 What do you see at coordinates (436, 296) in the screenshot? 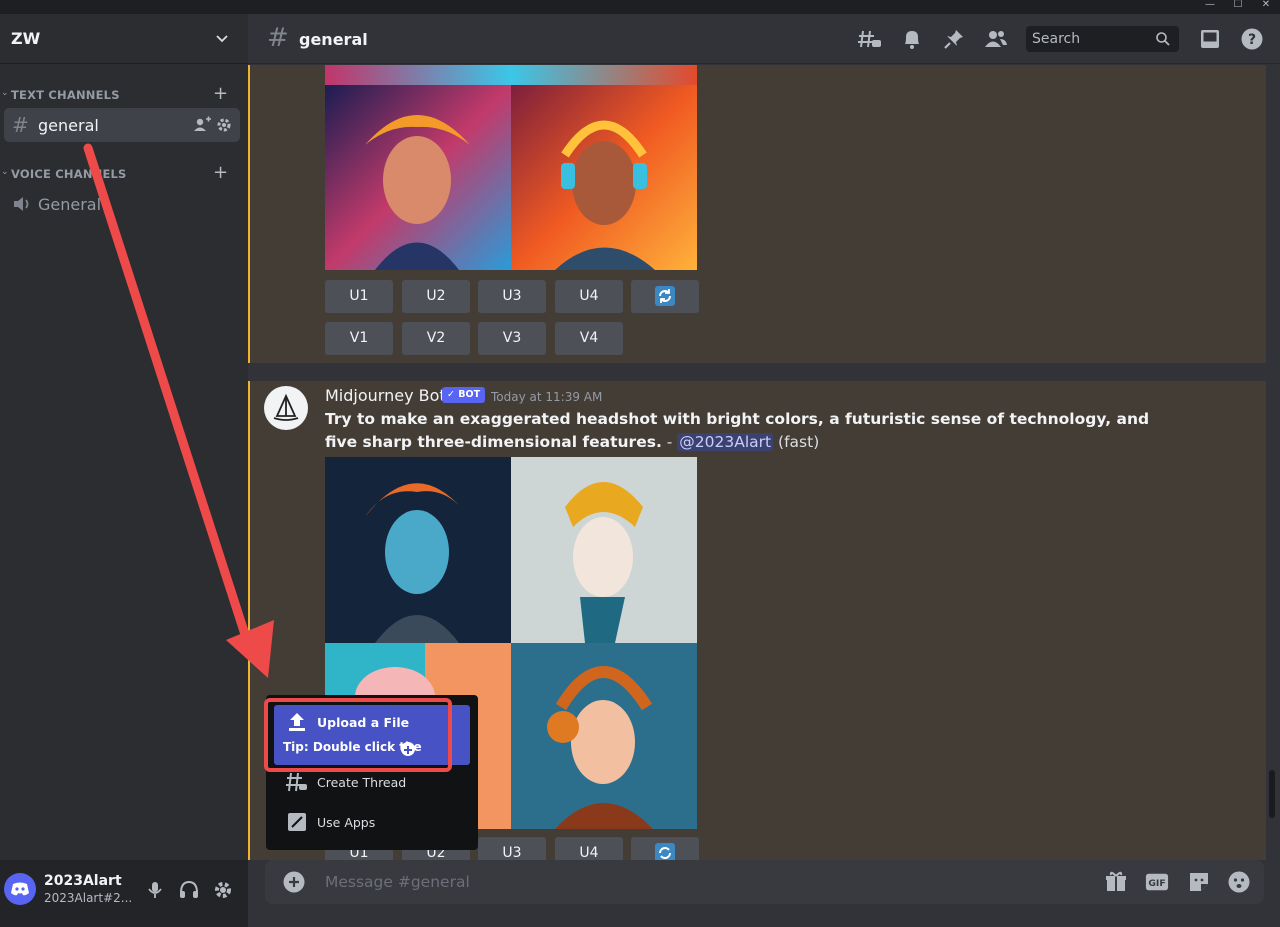
I see `upscale-button-2: U2` at bounding box center [436, 296].